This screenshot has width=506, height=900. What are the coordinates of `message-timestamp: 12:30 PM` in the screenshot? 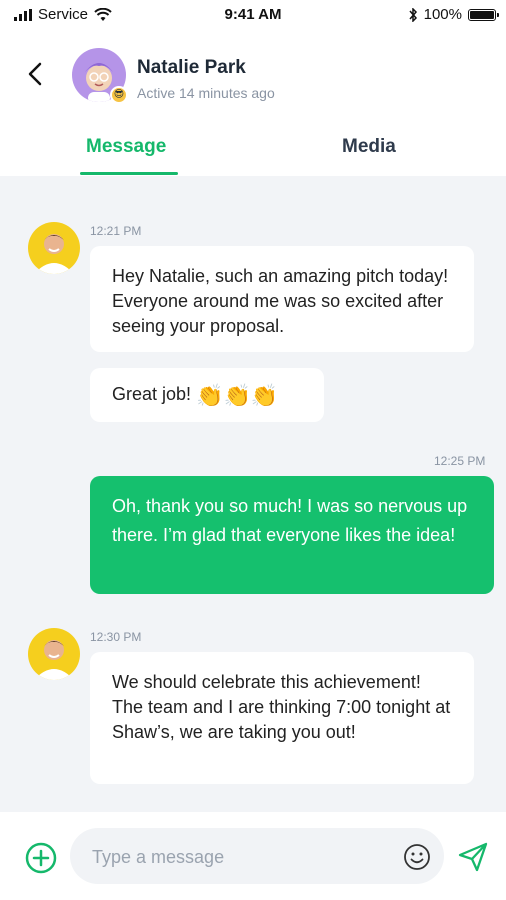 It's located at (116, 637).